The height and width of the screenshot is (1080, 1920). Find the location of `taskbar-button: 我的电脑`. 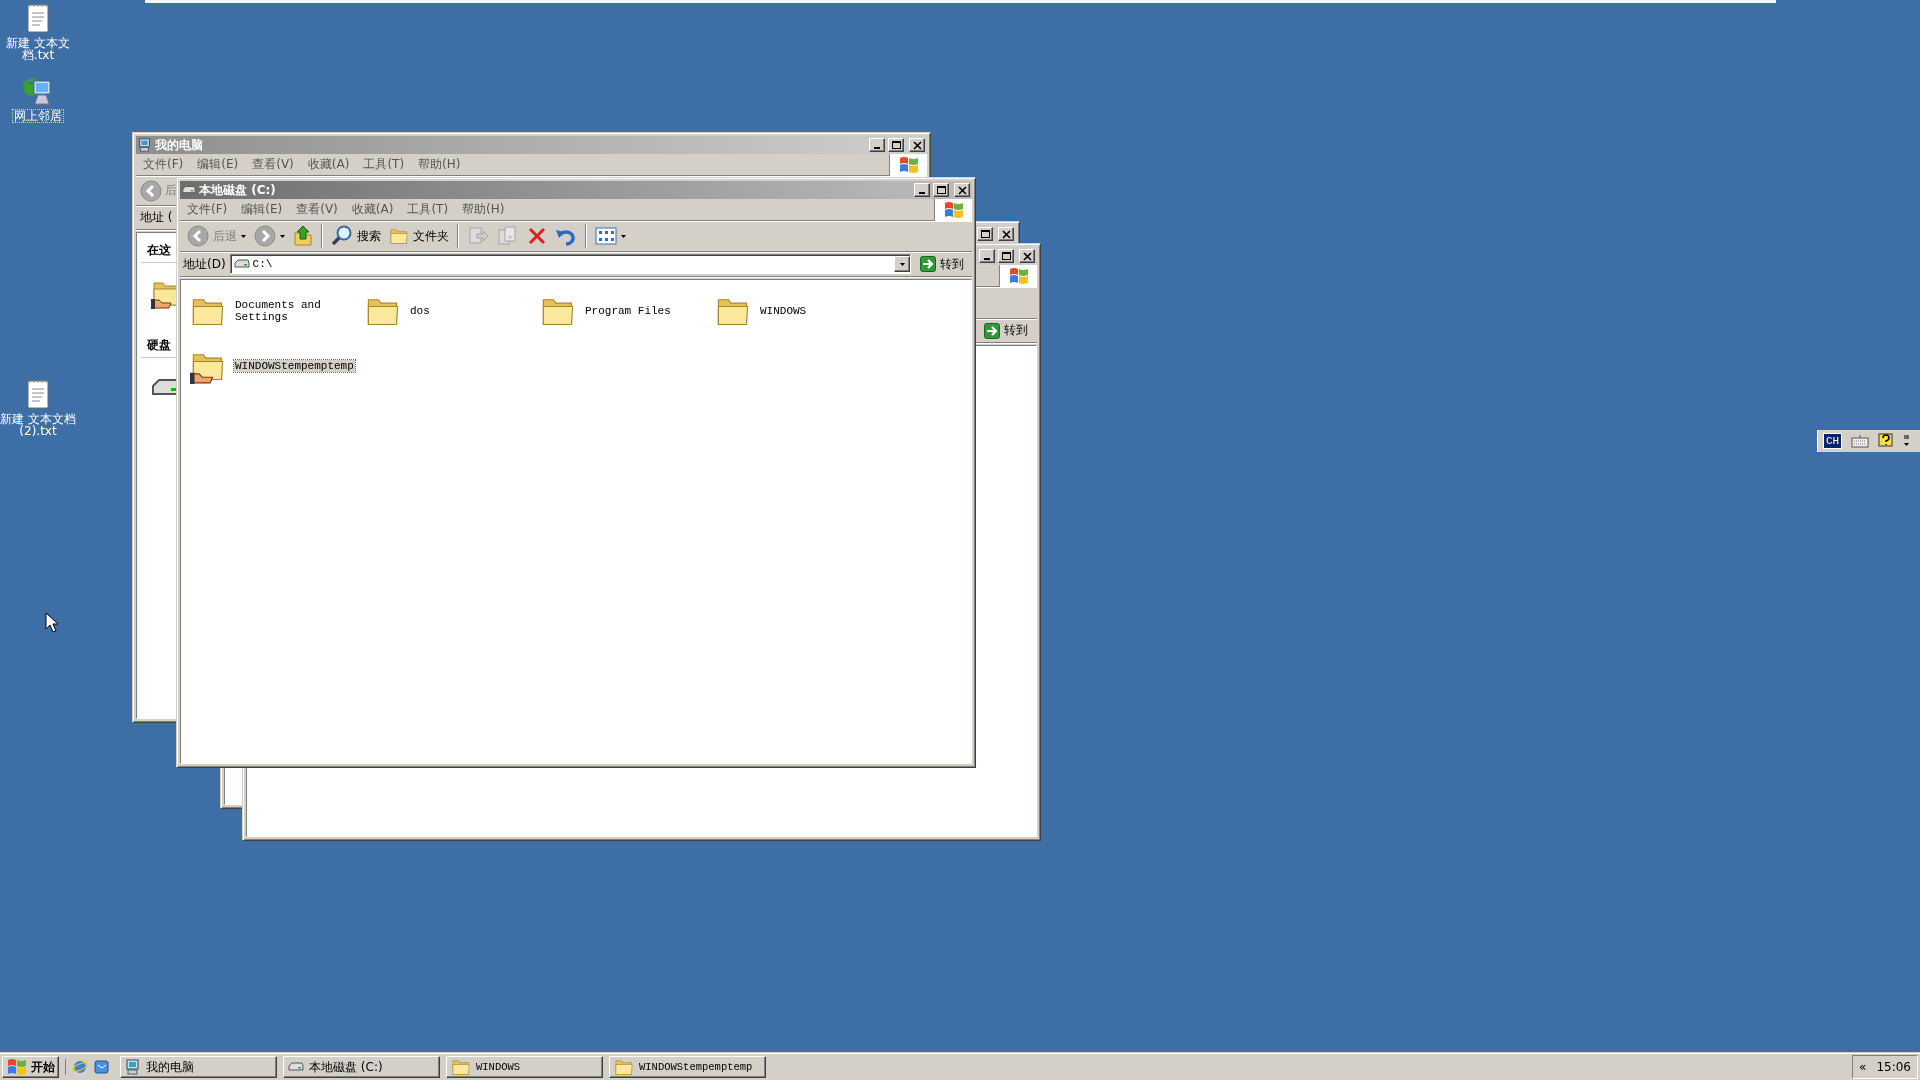

taskbar-button: 我的电脑 is located at coordinates (198, 1067).